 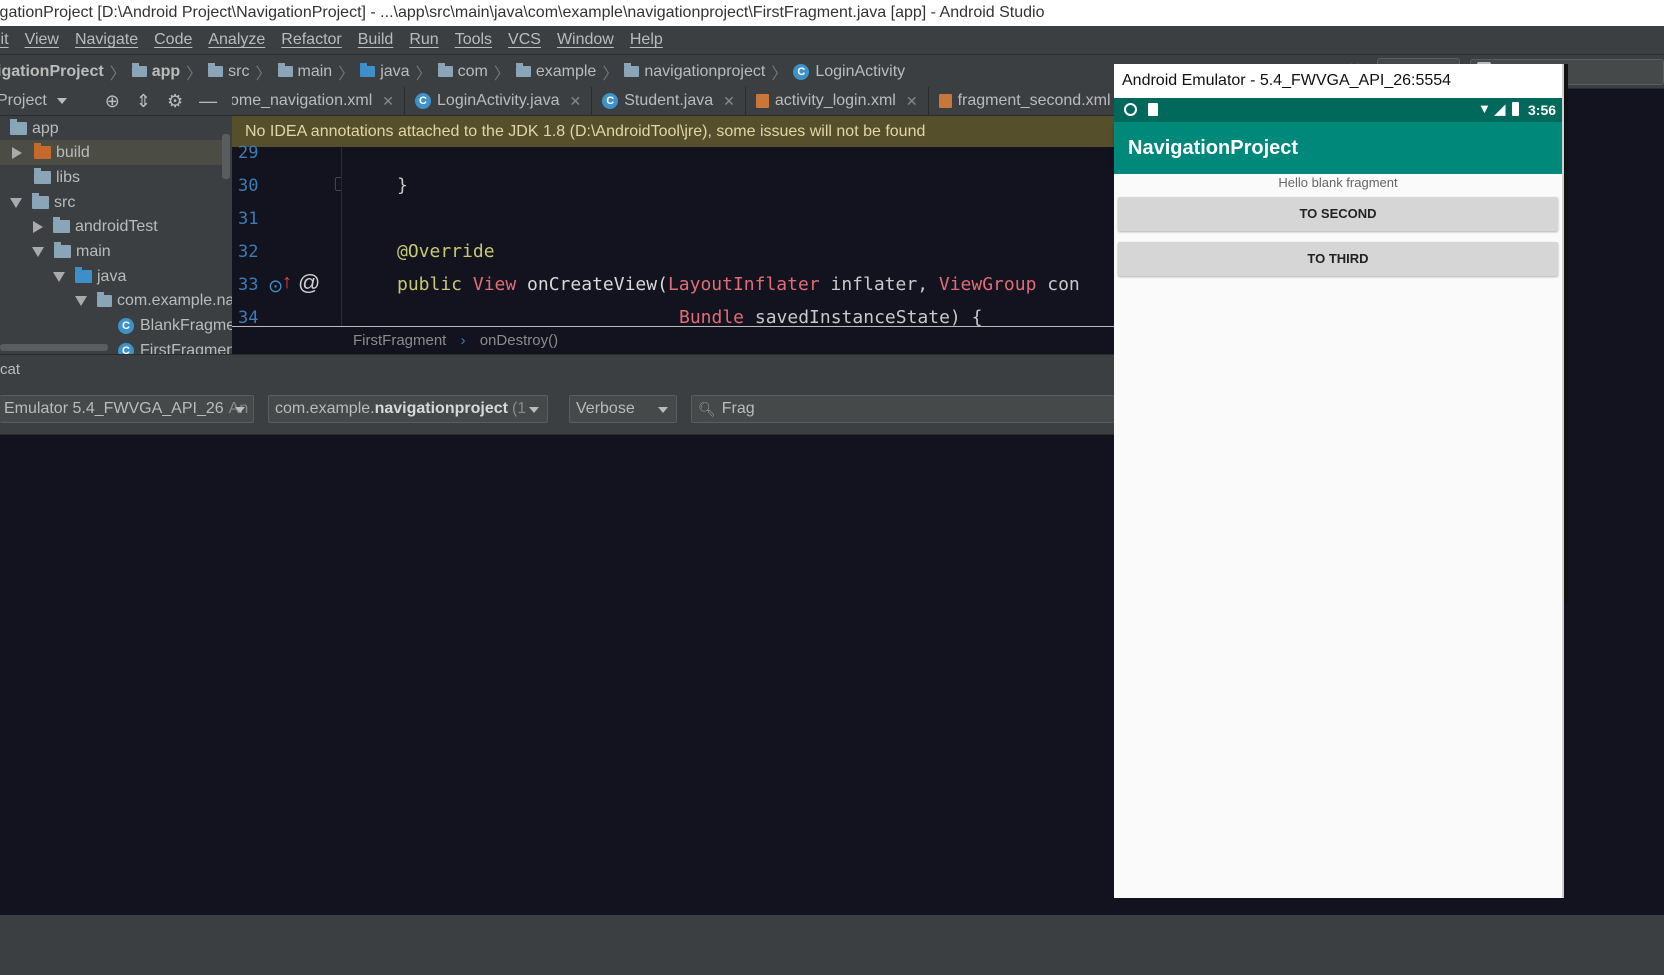 What do you see at coordinates (542, 72) in the screenshot?
I see `nav-crumb-example: 〉 example` at bounding box center [542, 72].